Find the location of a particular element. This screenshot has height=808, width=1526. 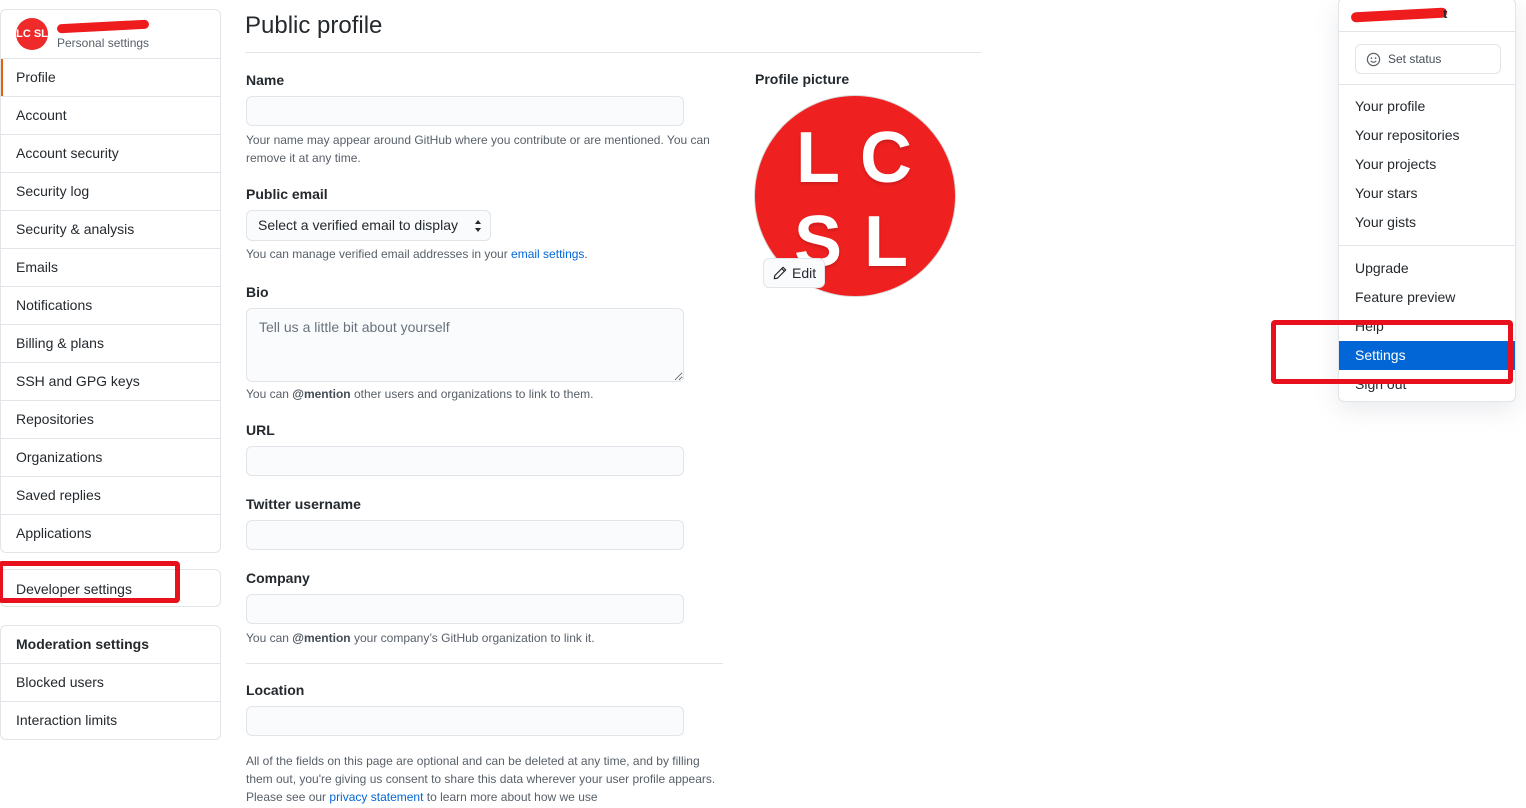

company-input is located at coordinates (465, 609).